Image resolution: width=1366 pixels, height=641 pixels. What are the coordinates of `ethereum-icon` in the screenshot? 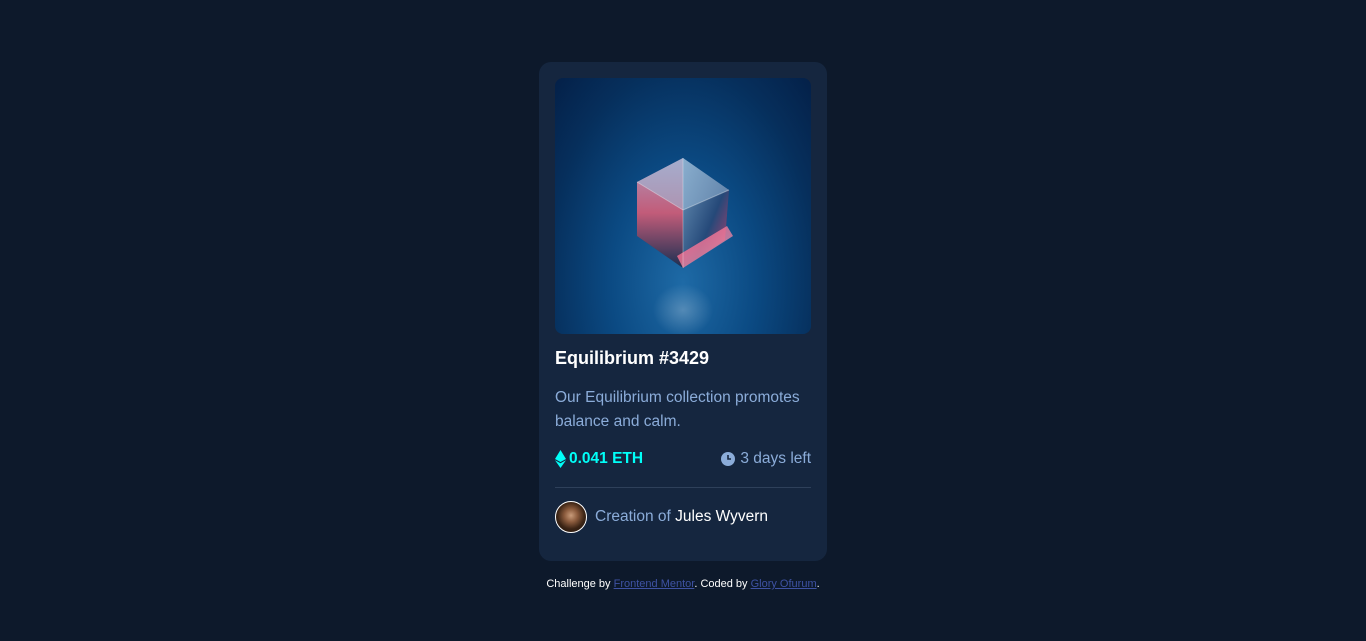 It's located at (560, 459).